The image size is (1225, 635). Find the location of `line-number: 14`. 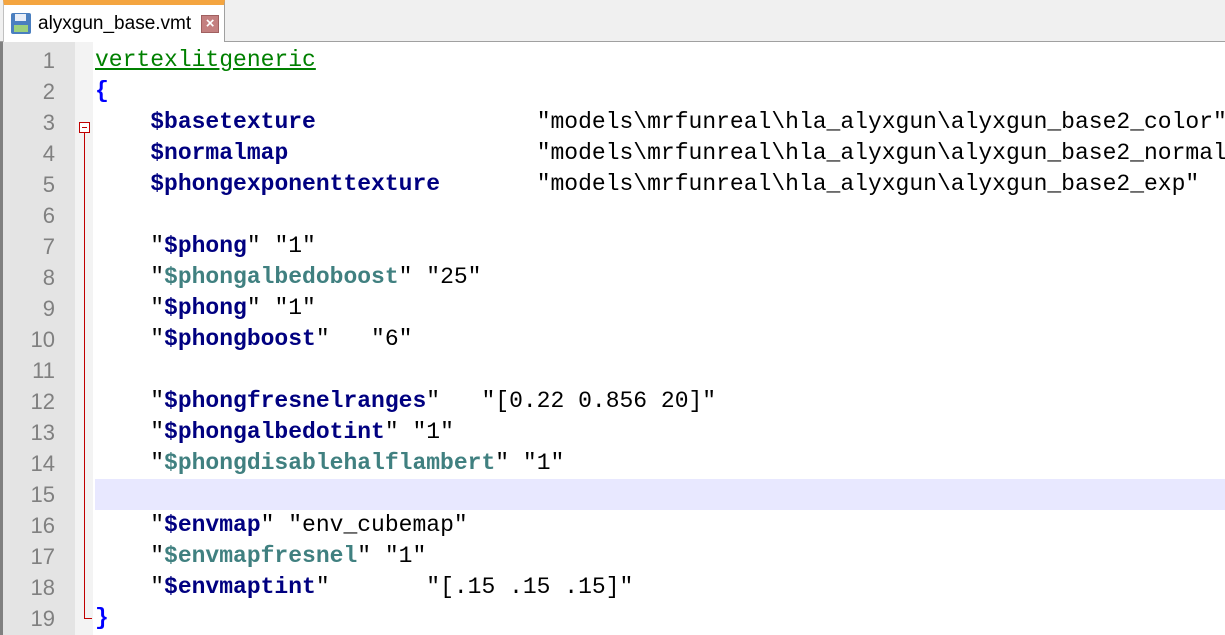

line-number: 14 is located at coordinates (42, 463).